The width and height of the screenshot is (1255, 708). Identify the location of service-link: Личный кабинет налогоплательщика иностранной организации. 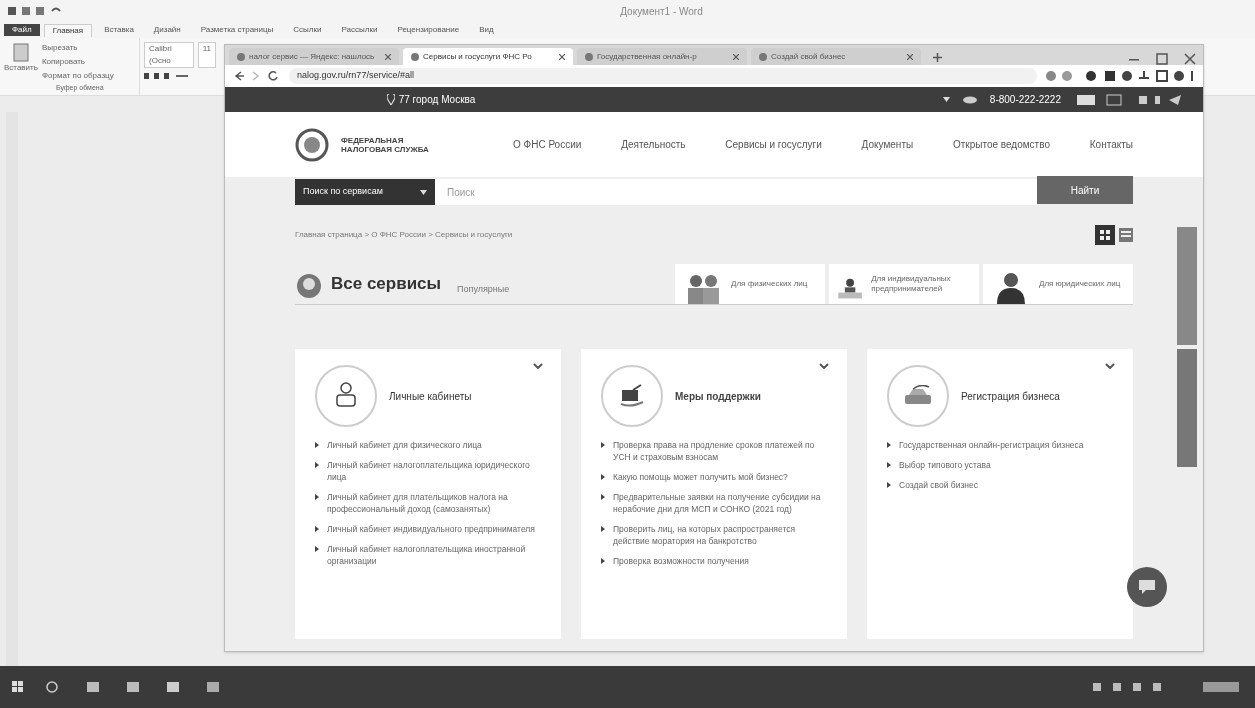
(434, 555).